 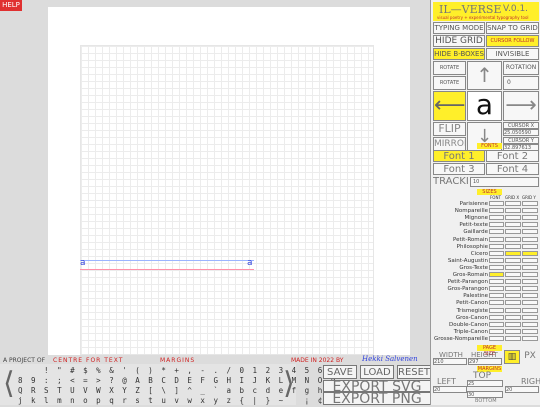 I want to click on move-right-button: ⟶, so click(x=521, y=106).